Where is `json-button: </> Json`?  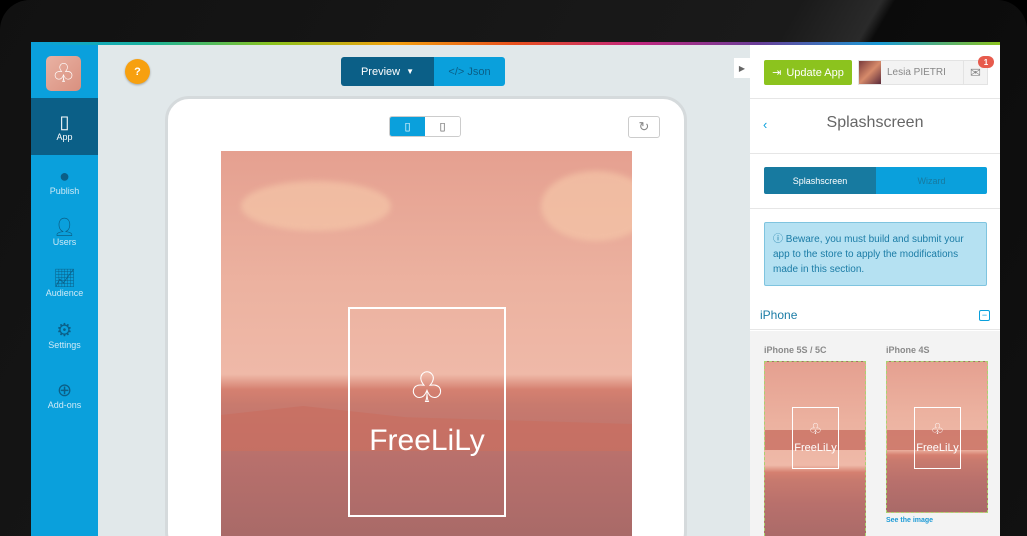 json-button: </> Json is located at coordinates (469, 71).